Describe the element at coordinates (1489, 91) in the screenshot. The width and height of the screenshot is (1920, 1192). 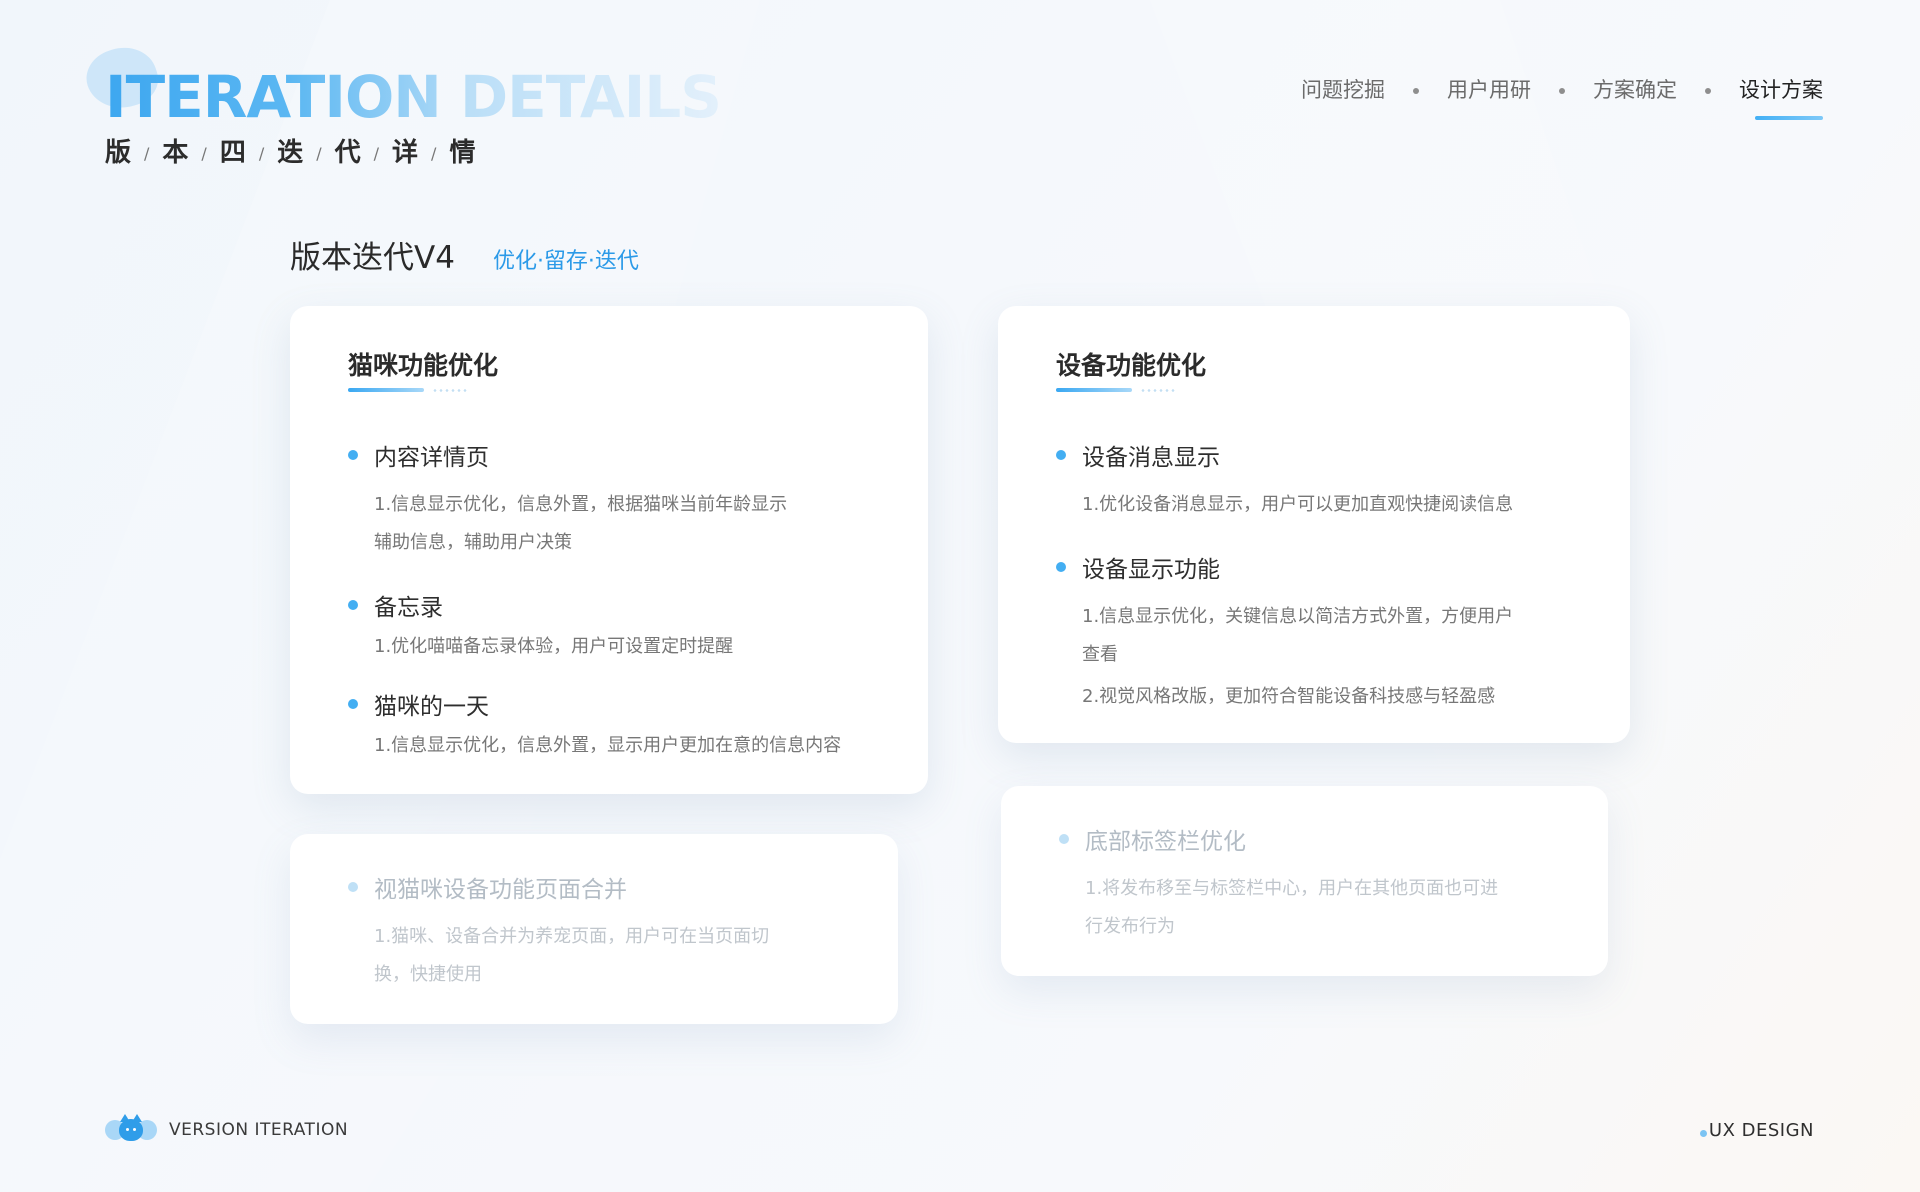
I see `nav-item-user-research: 用户用研` at that location.